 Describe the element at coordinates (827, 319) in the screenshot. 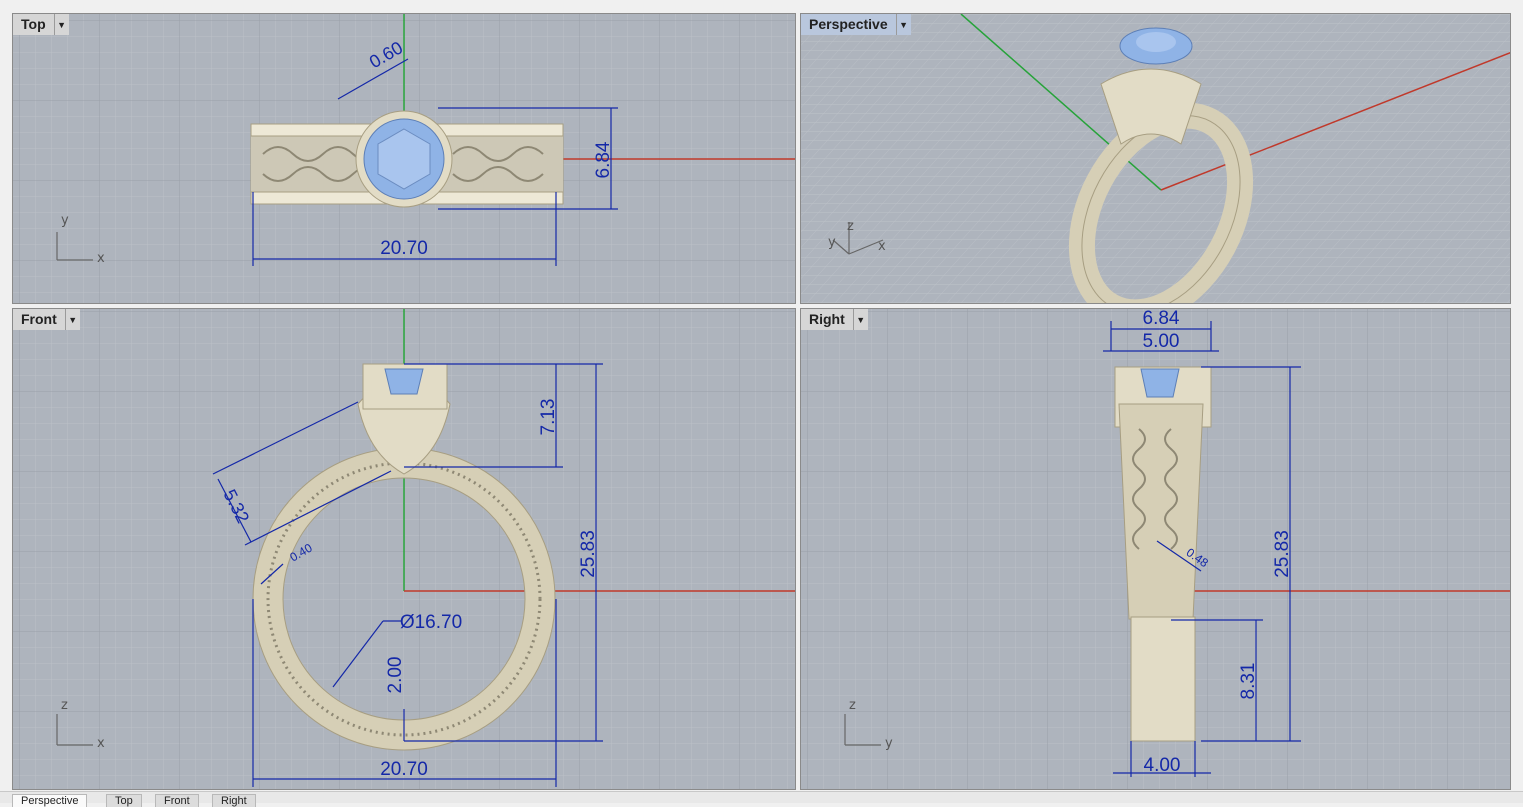

I see `viewport-name: Right` at that location.